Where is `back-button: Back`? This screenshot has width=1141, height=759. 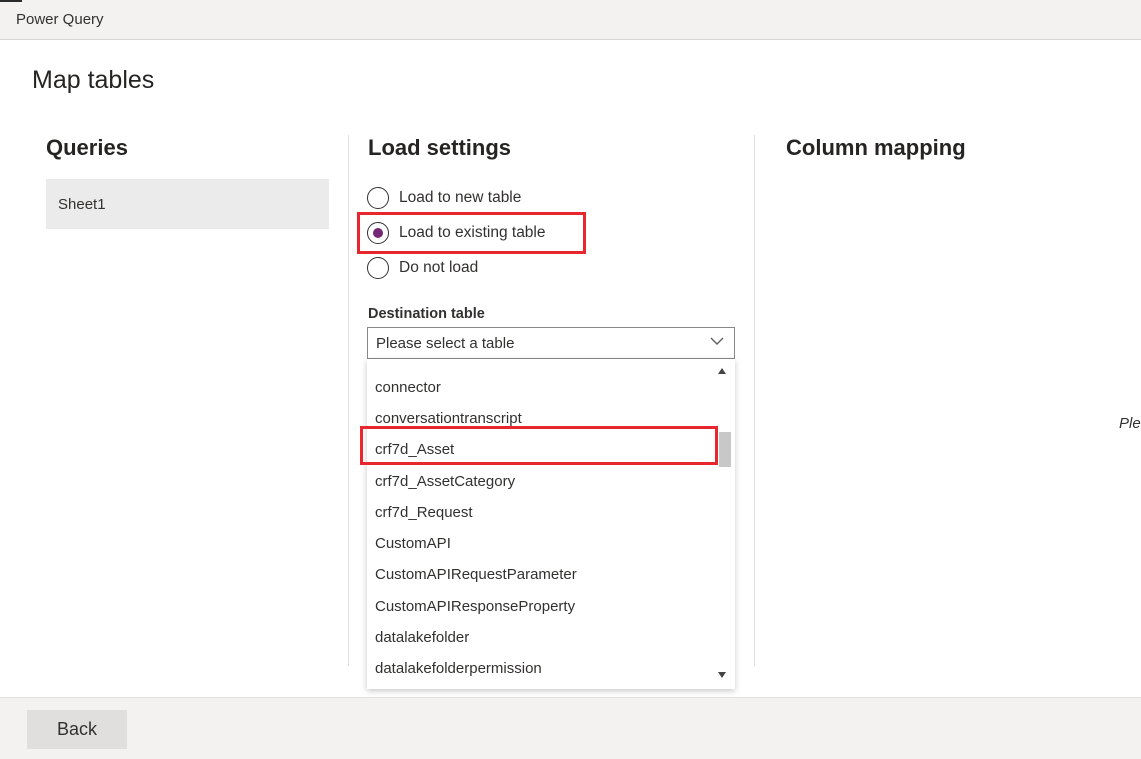
back-button: Back is located at coordinates (77, 729).